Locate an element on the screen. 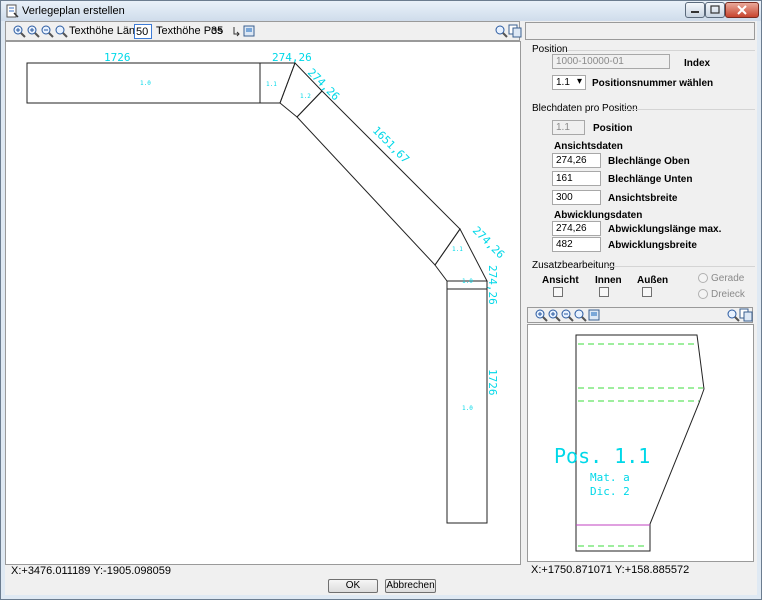 The image size is (762, 600). preview-toolbar is located at coordinates (640, 315).